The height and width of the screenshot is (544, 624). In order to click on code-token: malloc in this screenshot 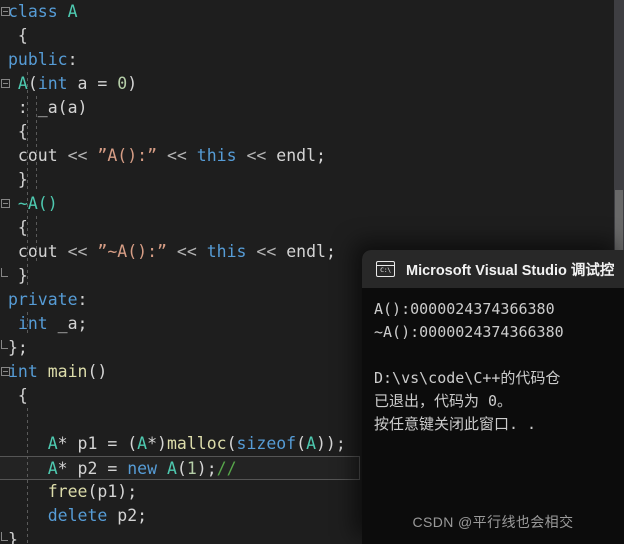, I will do `click(196, 443)`.